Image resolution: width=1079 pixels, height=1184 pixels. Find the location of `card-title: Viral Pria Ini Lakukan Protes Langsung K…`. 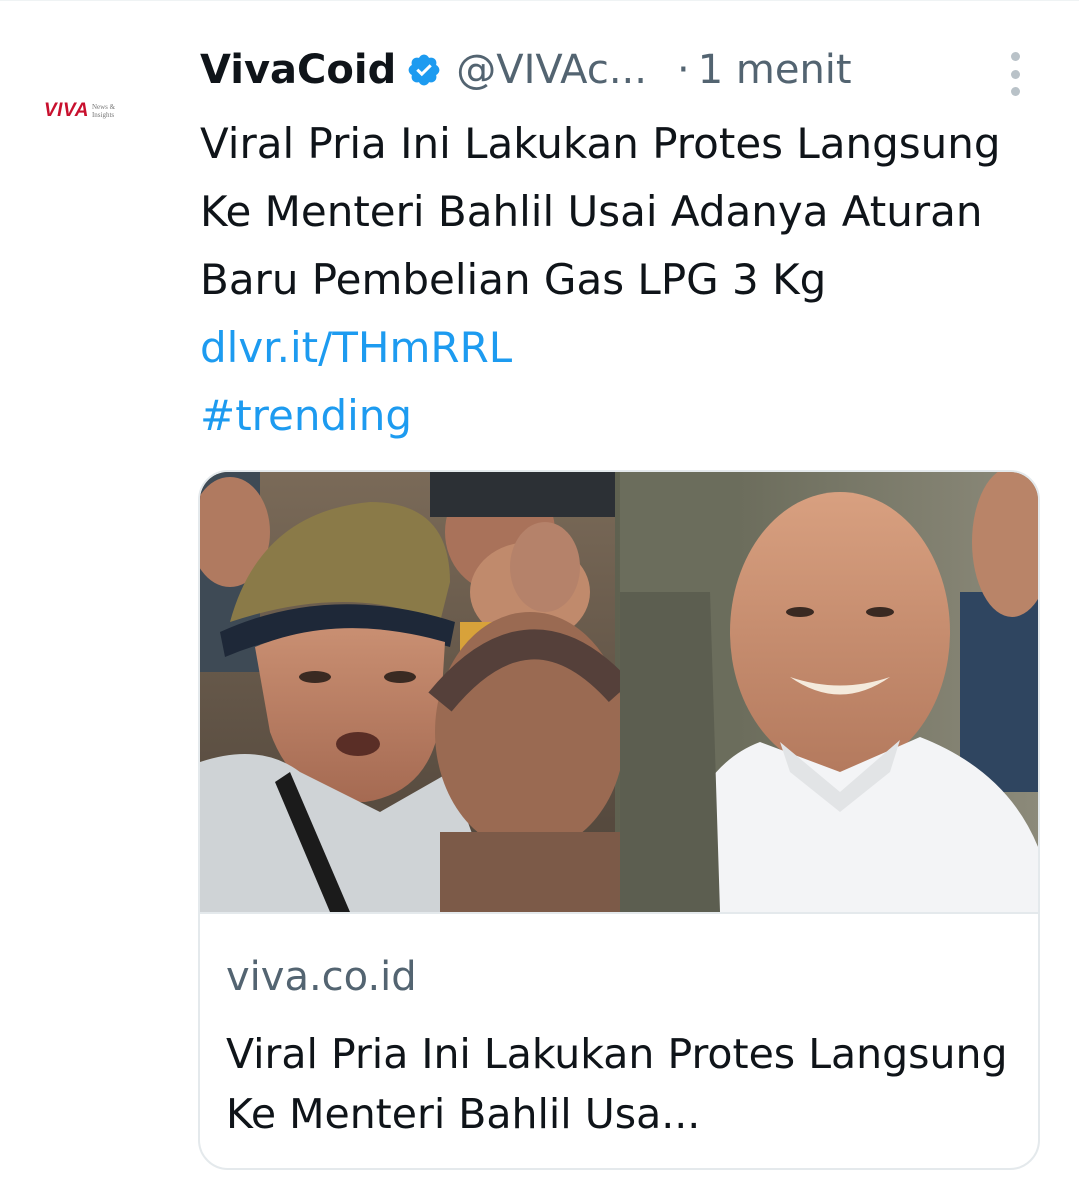

card-title: Viral Pria Ini Lakukan Protes Langsung K… is located at coordinates (617, 1084).